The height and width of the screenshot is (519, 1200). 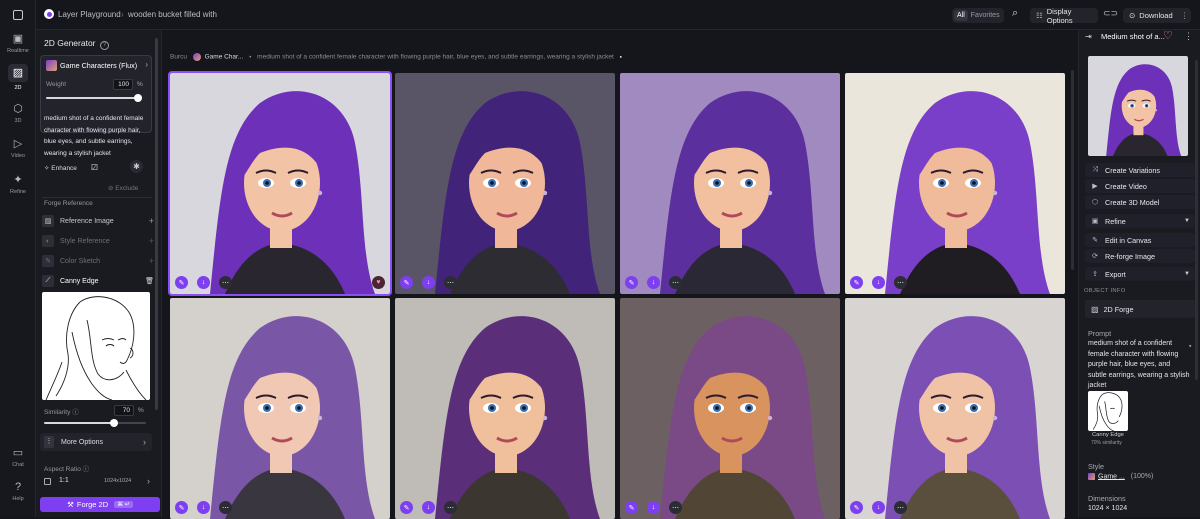 What do you see at coordinates (123, 84) in the screenshot?
I see `weight-input: 100` at bounding box center [123, 84].